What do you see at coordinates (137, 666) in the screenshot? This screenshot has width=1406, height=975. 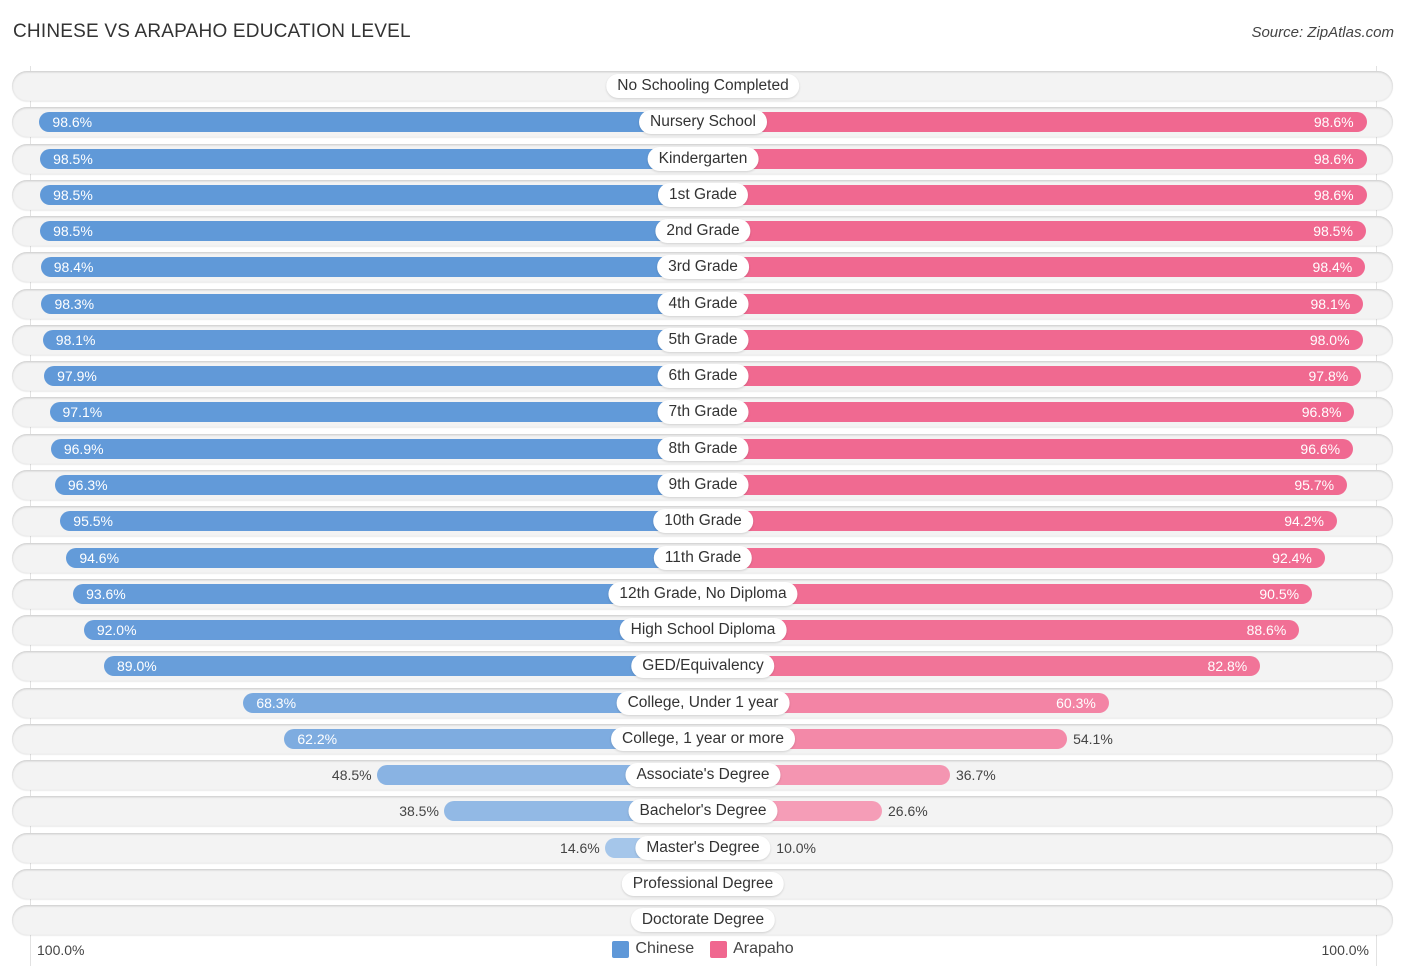 I see `value-label-chinese: 89.0%` at bounding box center [137, 666].